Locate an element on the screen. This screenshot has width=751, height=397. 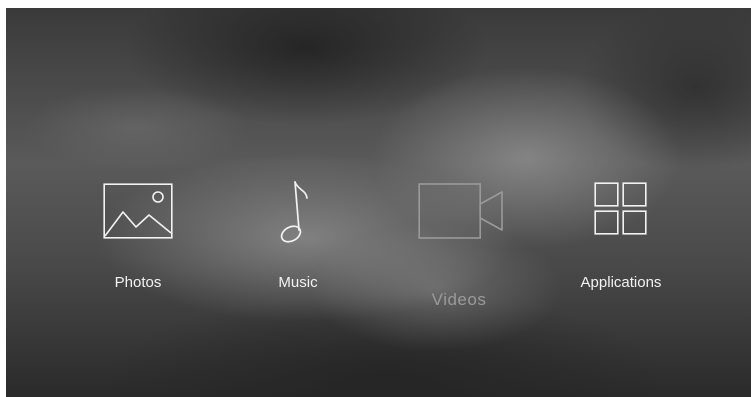
menu-item-photos: Photos is located at coordinates (141, 238).